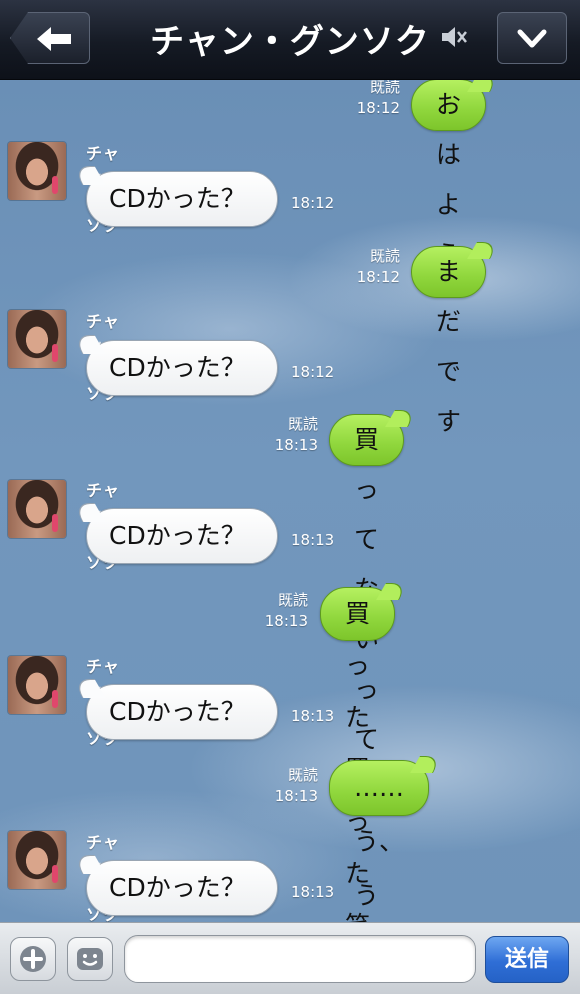  I want to click on smiley-icon, so click(90, 959).